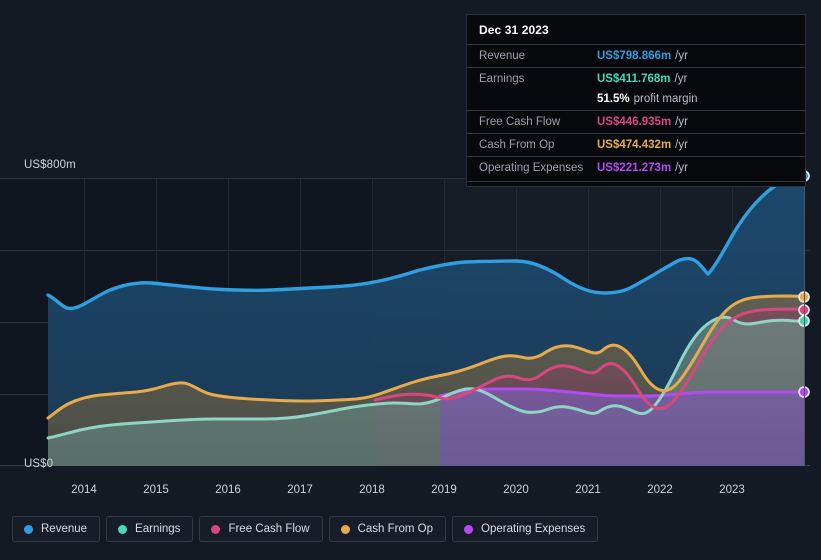 This screenshot has width=821, height=560. What do you see at coordinates (517, 145) in the screenshot?
I see `tooltip-label-cash-from-op: Cash From Op` at bounding box center [517, 145].